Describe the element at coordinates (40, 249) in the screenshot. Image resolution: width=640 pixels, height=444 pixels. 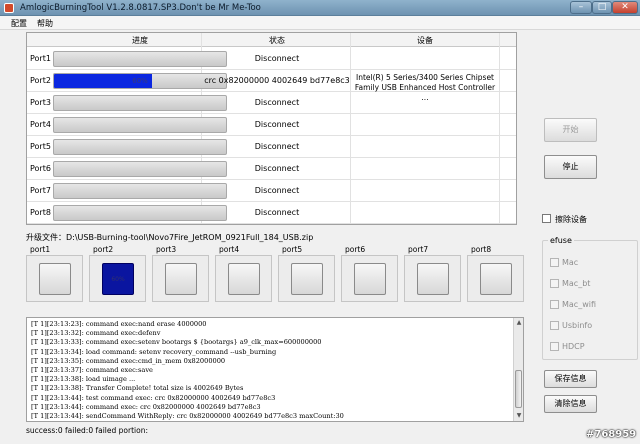
I see `port-label: port1` at that location.